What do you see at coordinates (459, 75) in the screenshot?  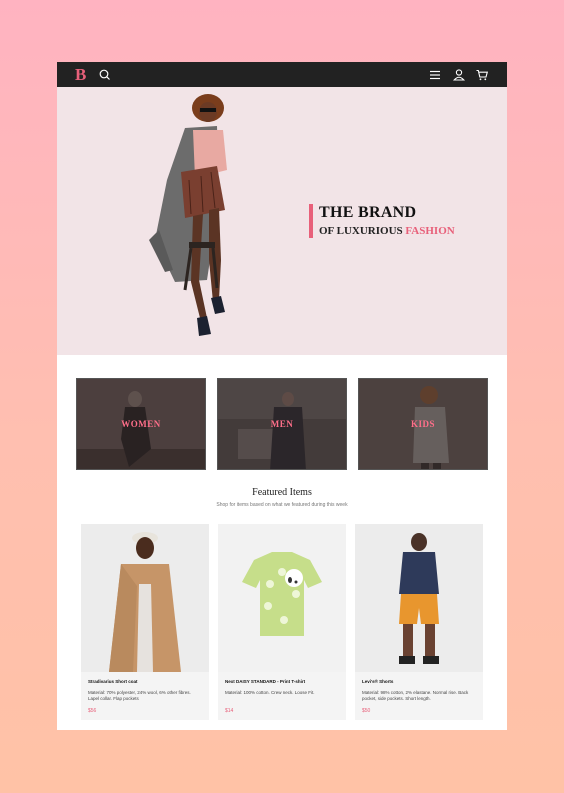 I see `user-icon` at bounding box center [459, 75].